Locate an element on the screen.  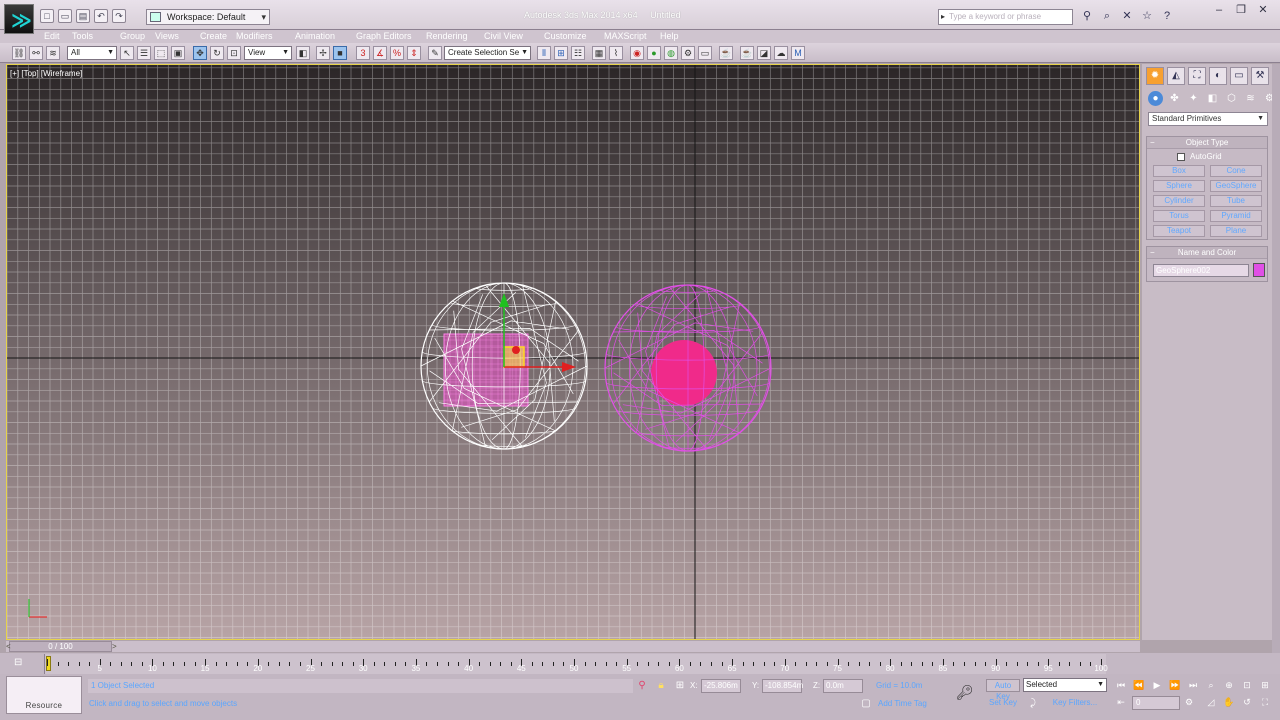
layer-manager-icon: ☷ is located at coordinates (578, 53).